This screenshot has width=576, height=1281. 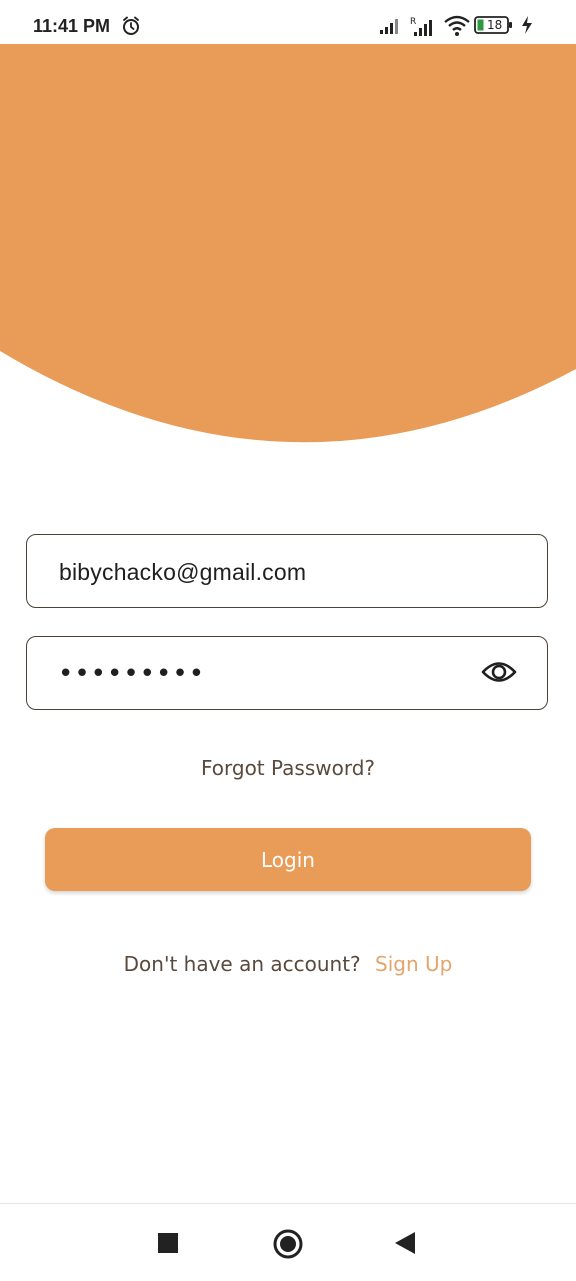 I want to click on alarm-icon, so click(x=131, y=28).